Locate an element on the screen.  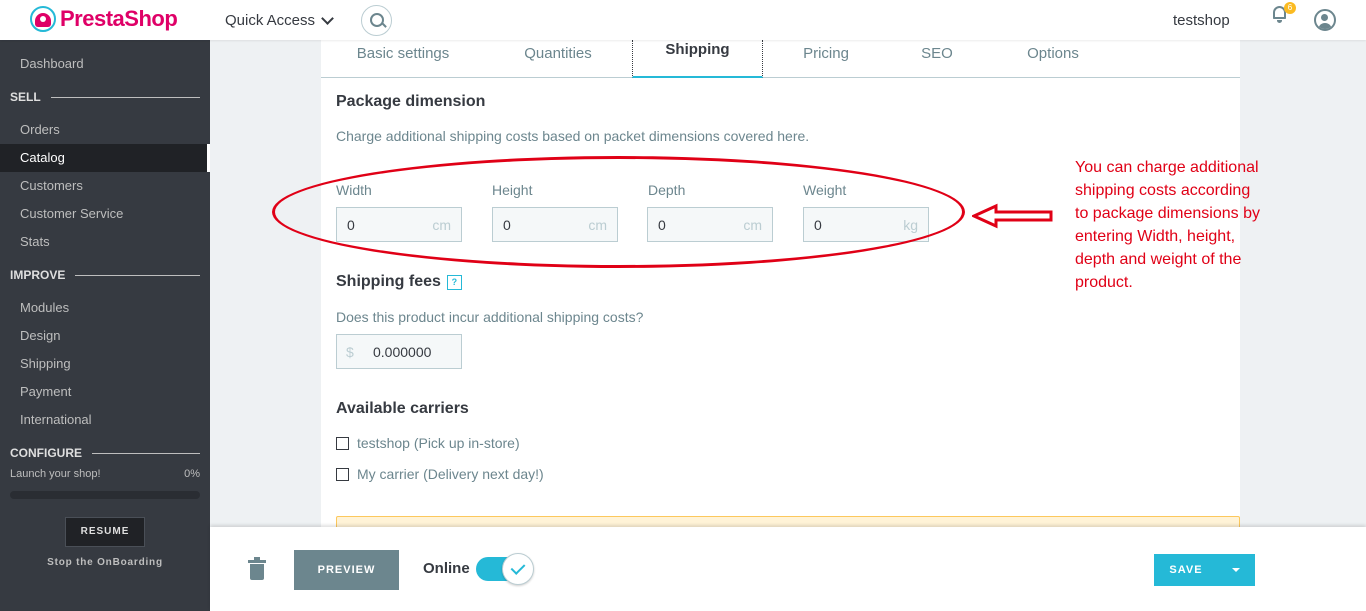
shipping-fees-label: Shipping fees is located at coordinates (388, 281).